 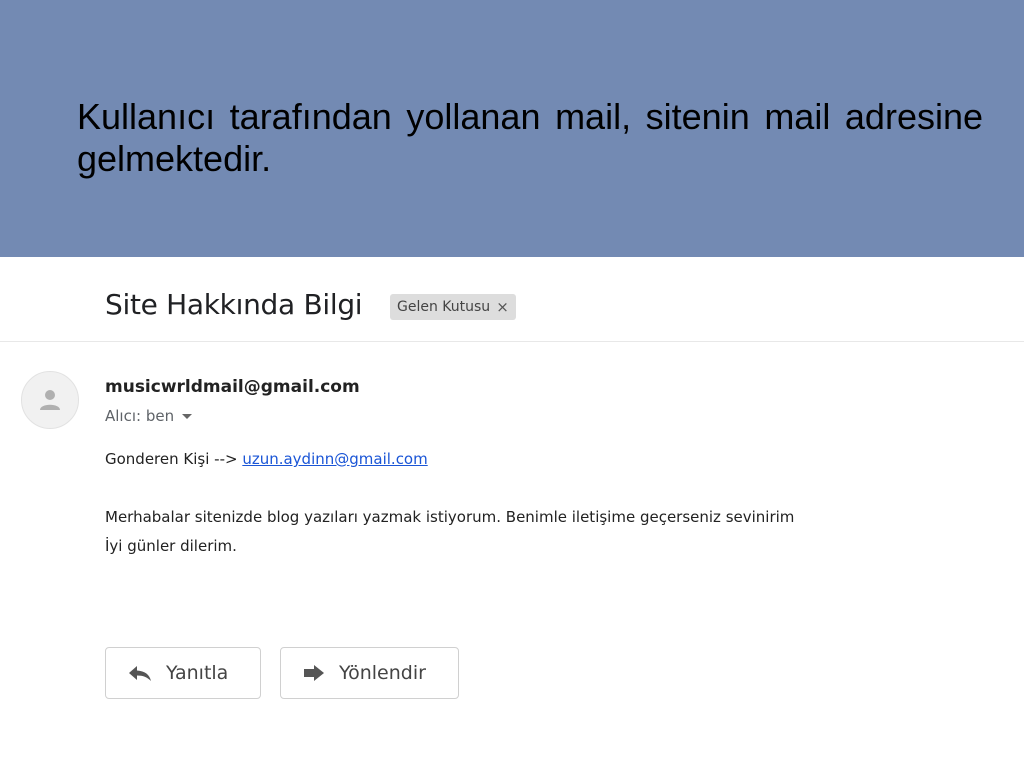 I want to click on recipient-text: Alıcı: ben, so click(x=140, y=416).